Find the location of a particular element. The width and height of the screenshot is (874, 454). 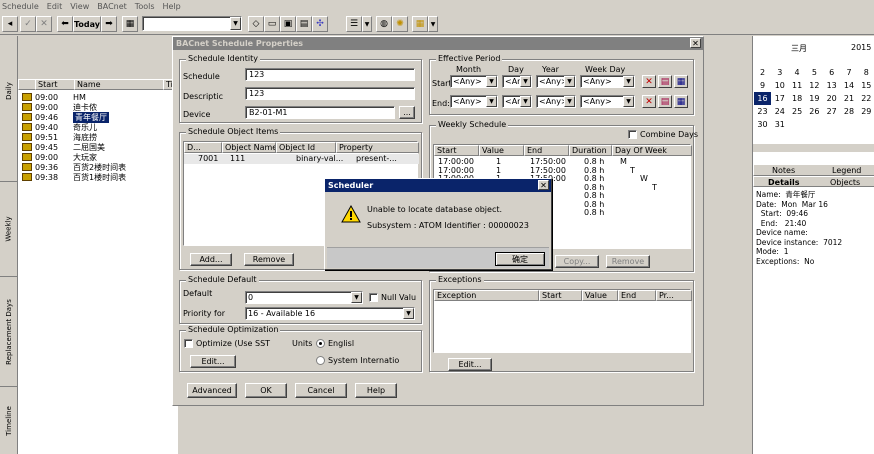

weekly-header: Start is located at coordinates (456, 150).